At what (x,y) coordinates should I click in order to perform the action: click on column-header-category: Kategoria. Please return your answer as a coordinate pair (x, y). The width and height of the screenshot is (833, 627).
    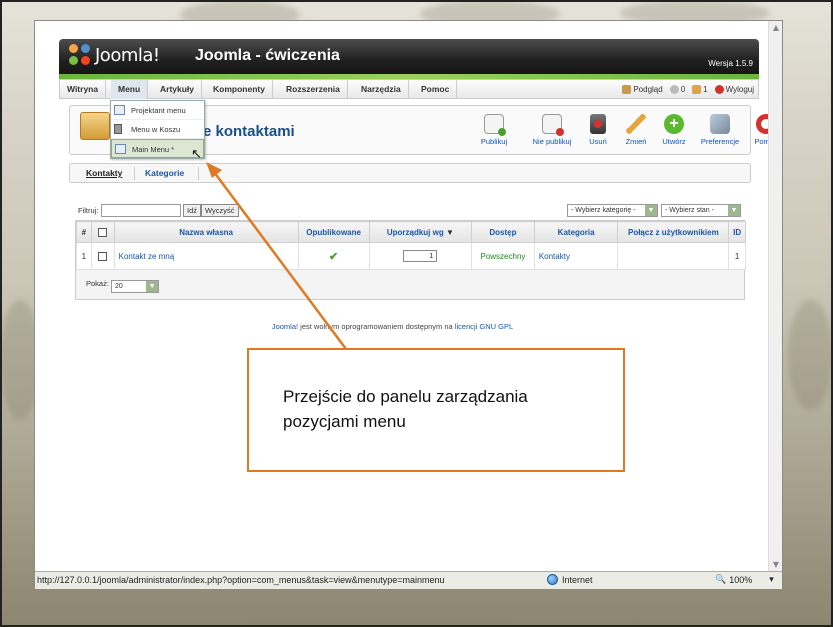
    Looking at the image, I should click on (576, 232).